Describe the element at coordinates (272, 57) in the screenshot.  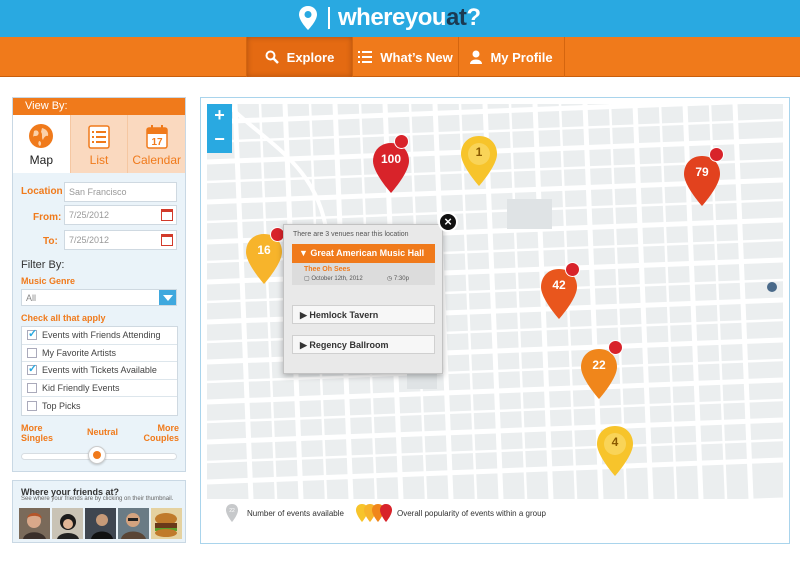
I see `search-icon` at that location.